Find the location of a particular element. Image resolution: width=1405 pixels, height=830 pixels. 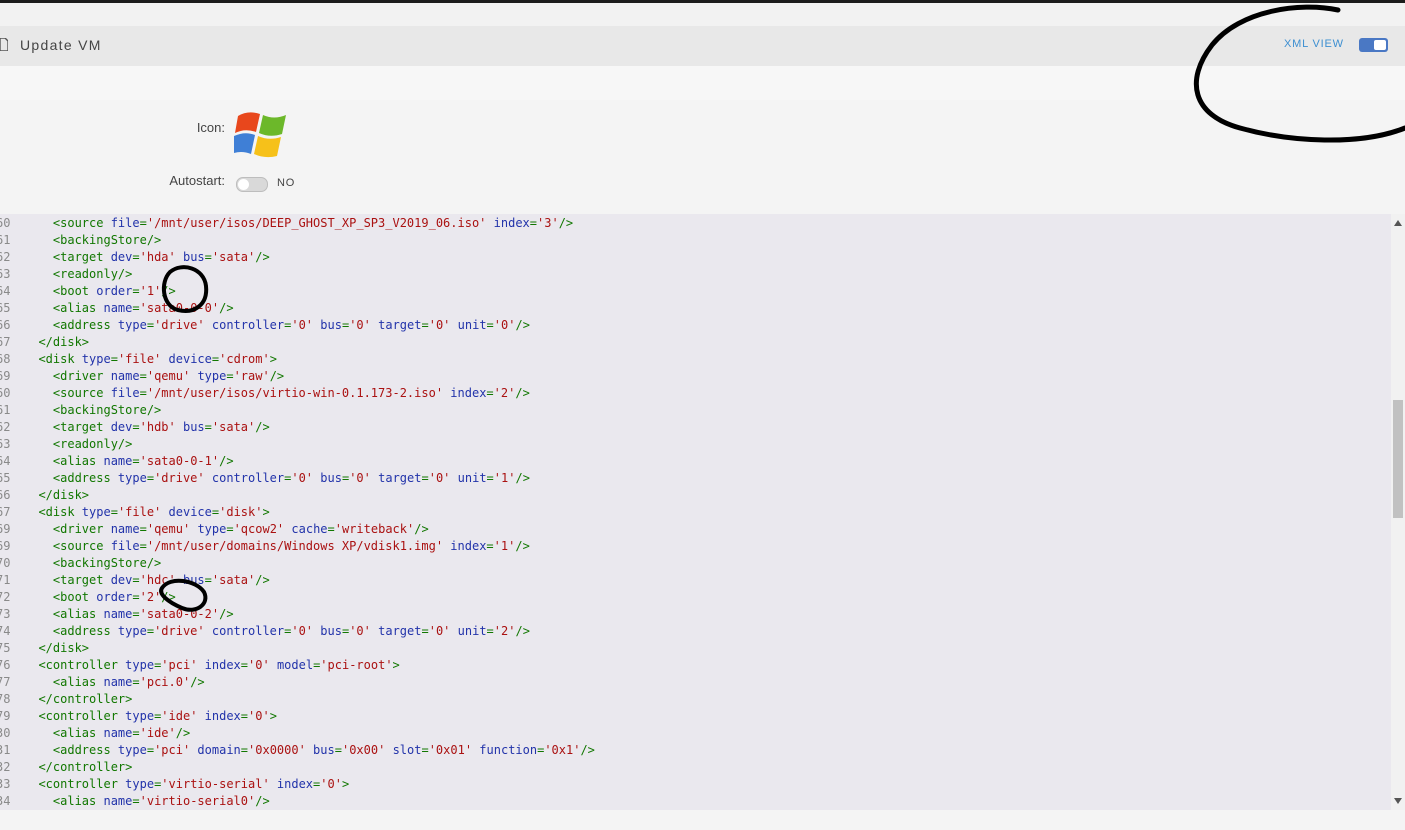

code-text: <alias name='sata0-0-1'/> is located at coordinates (129, 461).